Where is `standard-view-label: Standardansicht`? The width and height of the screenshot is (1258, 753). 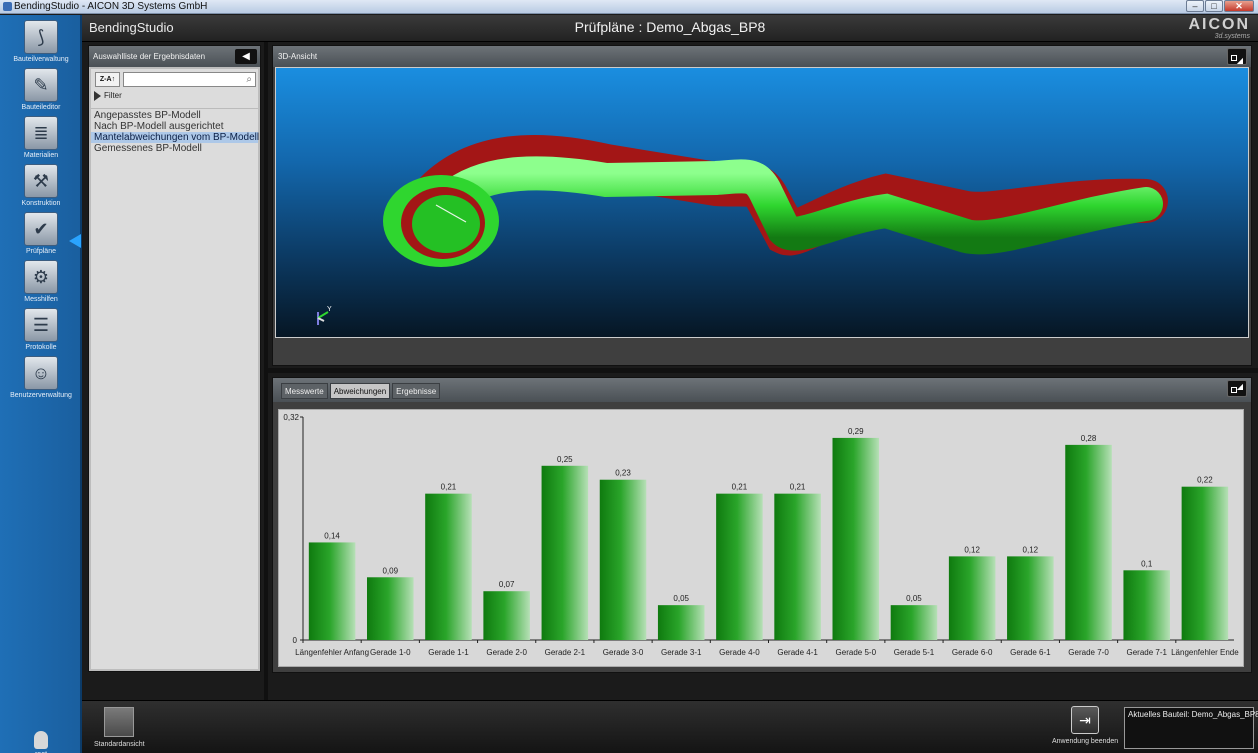
standard-view-label: Standardansicht is located at coordinates (119, 744).